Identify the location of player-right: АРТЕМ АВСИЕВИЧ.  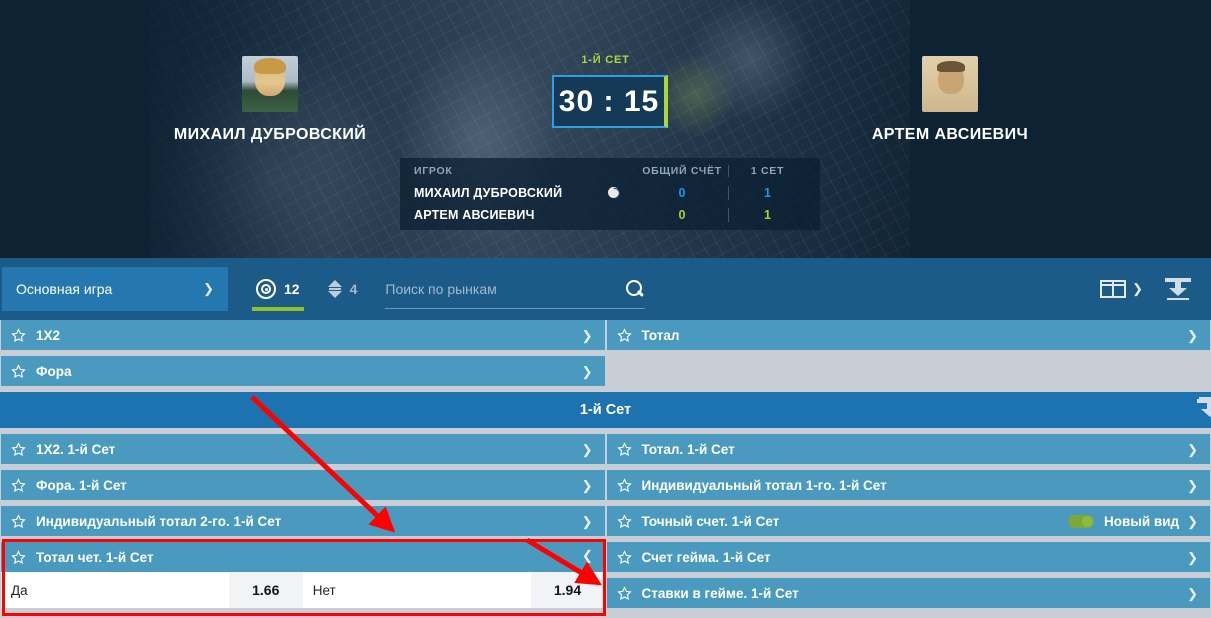
(950, 100).